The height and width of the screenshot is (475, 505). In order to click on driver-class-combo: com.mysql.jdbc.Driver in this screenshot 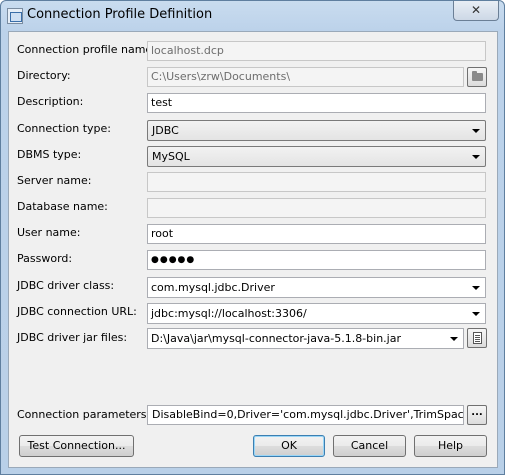, I will do `click(316, 287)`.